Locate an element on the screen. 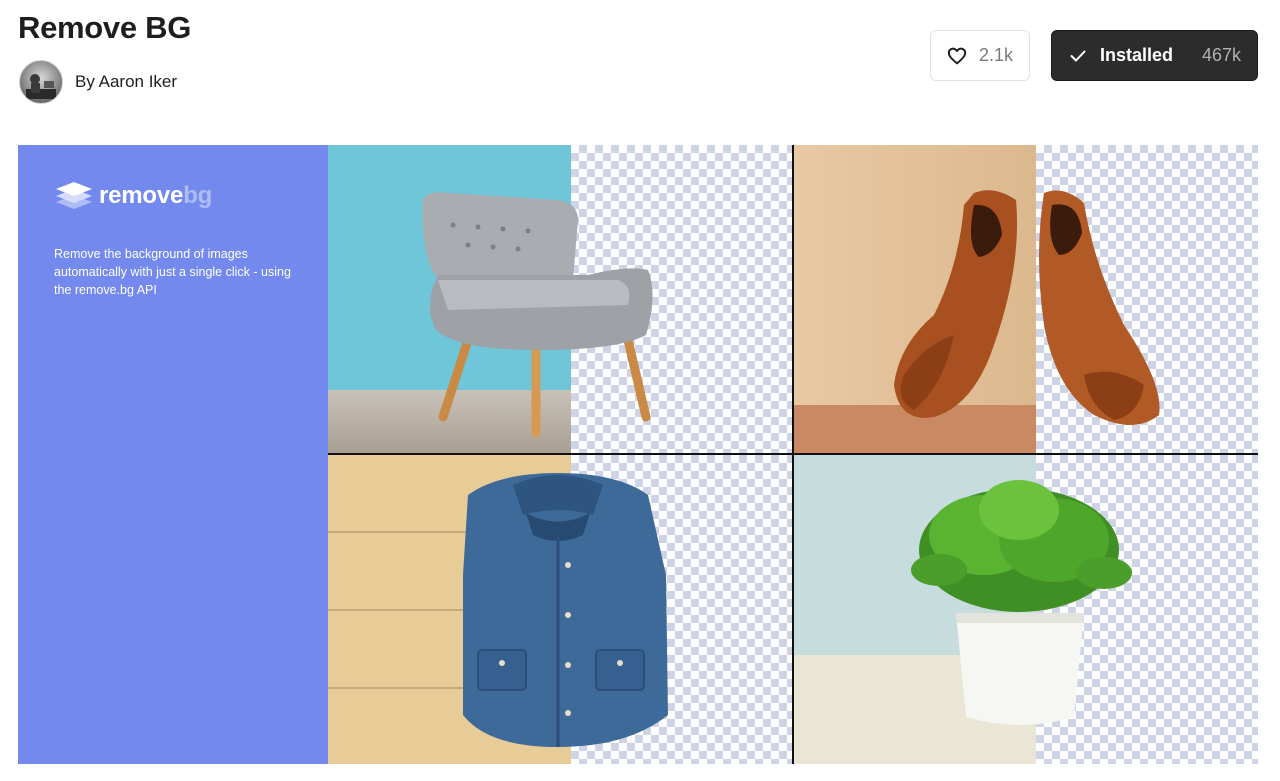 The height and width of the screenshot is (781, 1280). author-avatar is located at coordinates (41, 82).